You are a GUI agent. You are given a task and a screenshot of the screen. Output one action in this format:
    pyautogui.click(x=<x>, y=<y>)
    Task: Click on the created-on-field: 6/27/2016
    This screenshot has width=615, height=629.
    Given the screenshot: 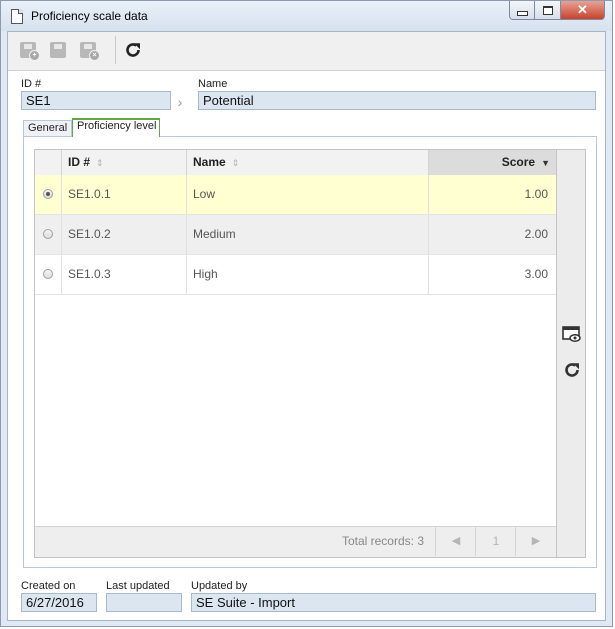 What is the action you would take?
    pyautogui.click(x=59, y=602)
    